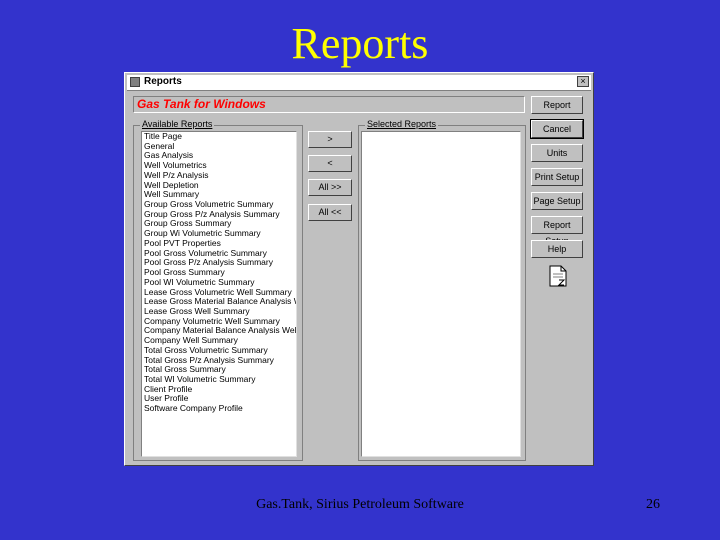  What do you see at coordinates (360, 43) in the screenshot?
I see `slide-title: Reports` at bounding box center [360, 43].